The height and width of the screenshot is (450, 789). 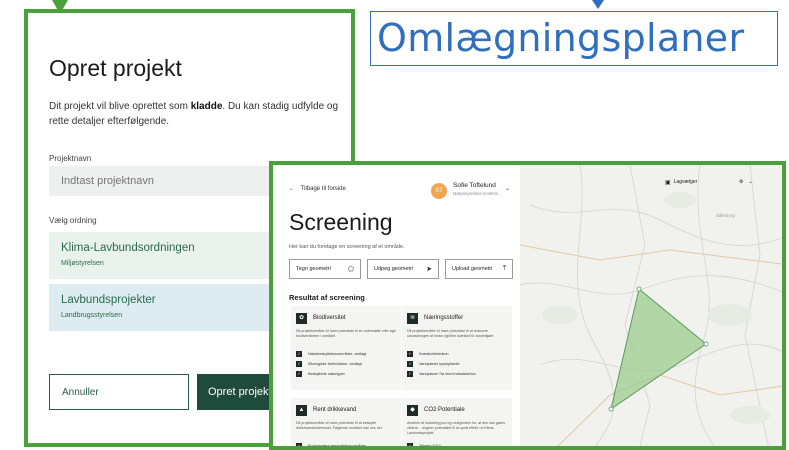 What do you see at coordinates (346, 364) in the screenshot?
I see `checkbox-item: ✓ Økologiske forbindelser, vedlagt` at bounding box center [346, 364].